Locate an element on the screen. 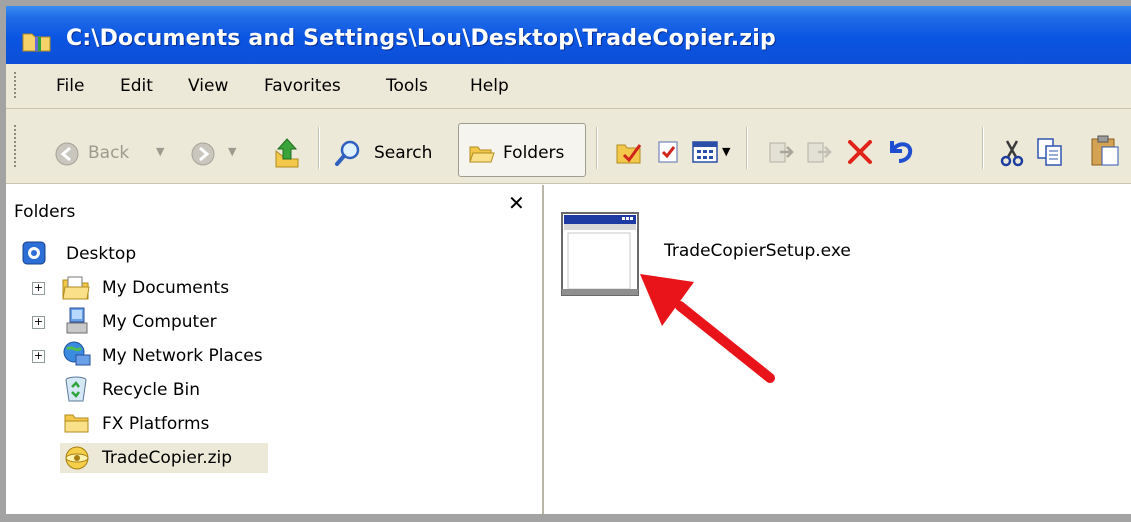 The height and width of the screenshot is (522, 1131). copy-icon is located at coordinates (819, 152).